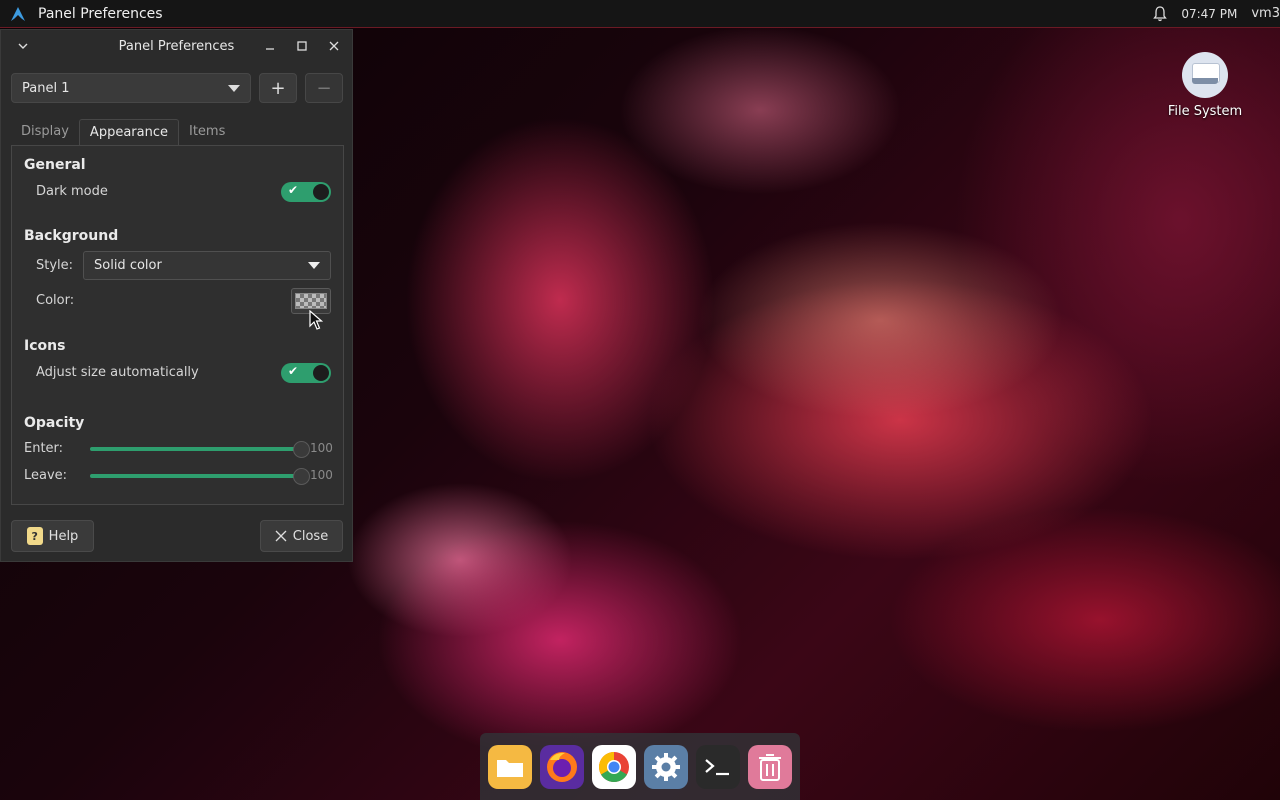 The image size is (1280, 800). I want to click on background-style-select: Solid color, so click(207, 265).